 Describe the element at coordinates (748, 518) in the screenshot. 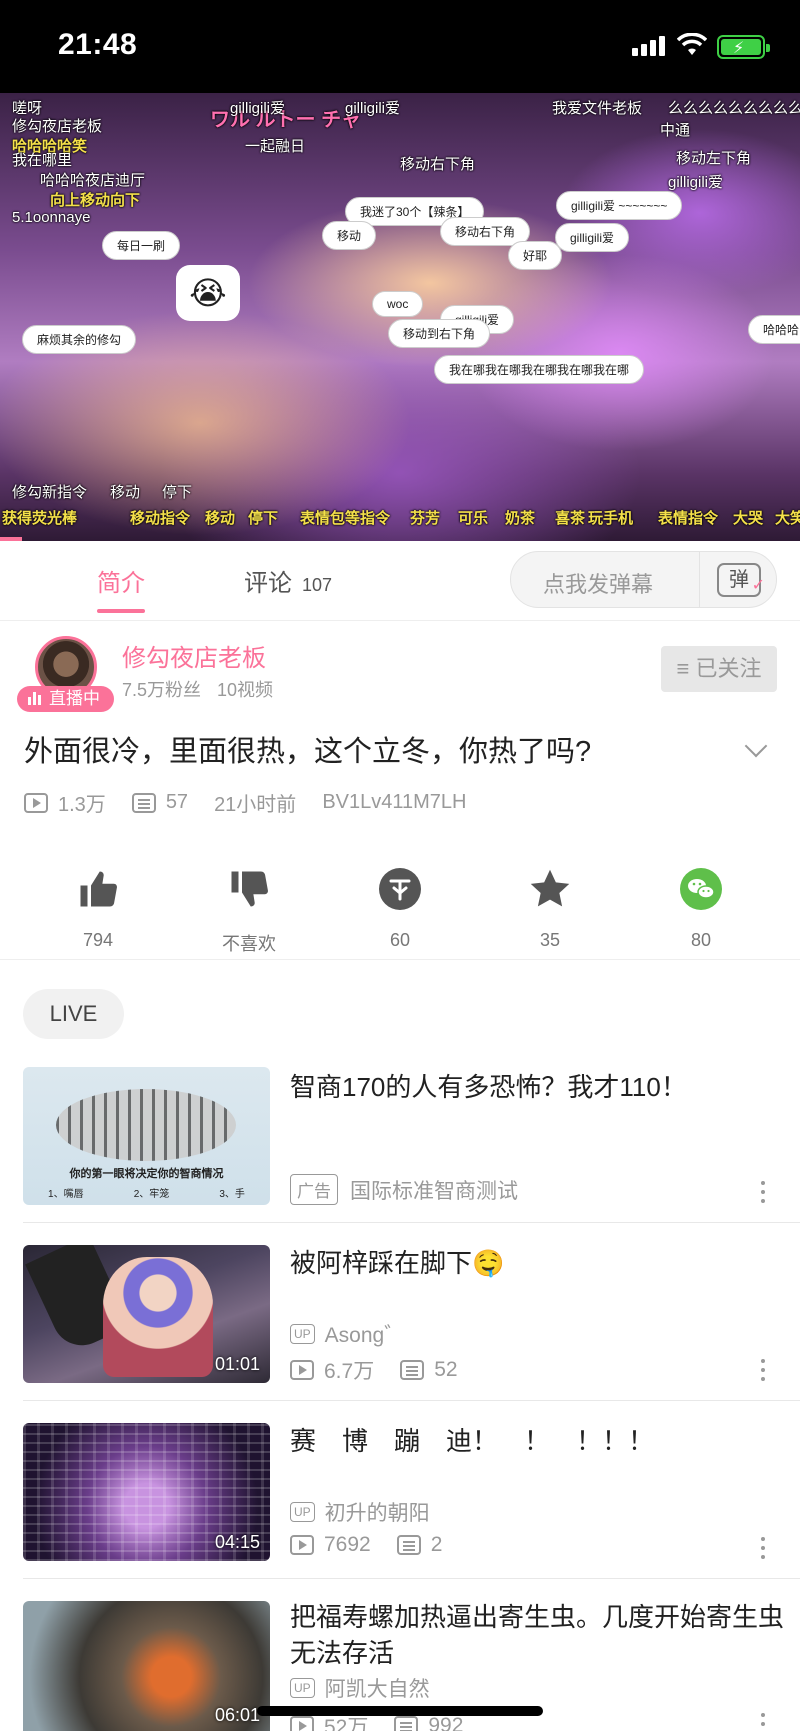

I see `danmaku-text: 大哭` at that location.